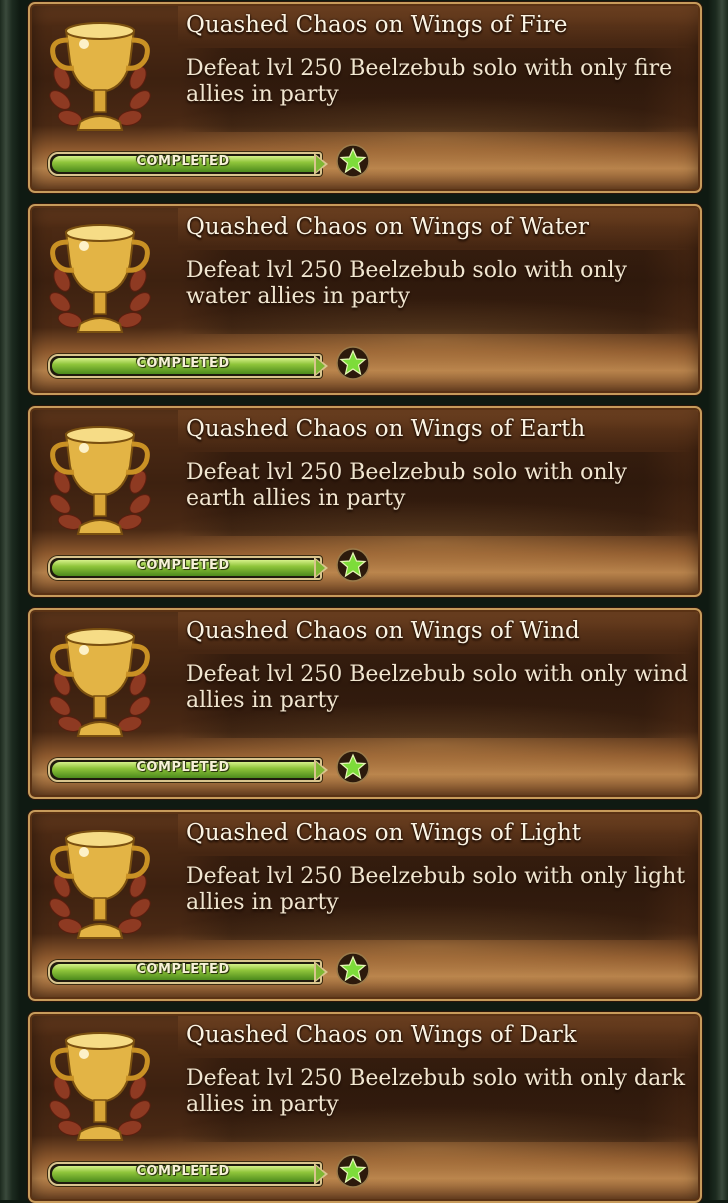 This screenshot has width=728, height=1203. I want to click on achievement-title: Quashed Chaos on Wings of Fire, so click(377, 25).